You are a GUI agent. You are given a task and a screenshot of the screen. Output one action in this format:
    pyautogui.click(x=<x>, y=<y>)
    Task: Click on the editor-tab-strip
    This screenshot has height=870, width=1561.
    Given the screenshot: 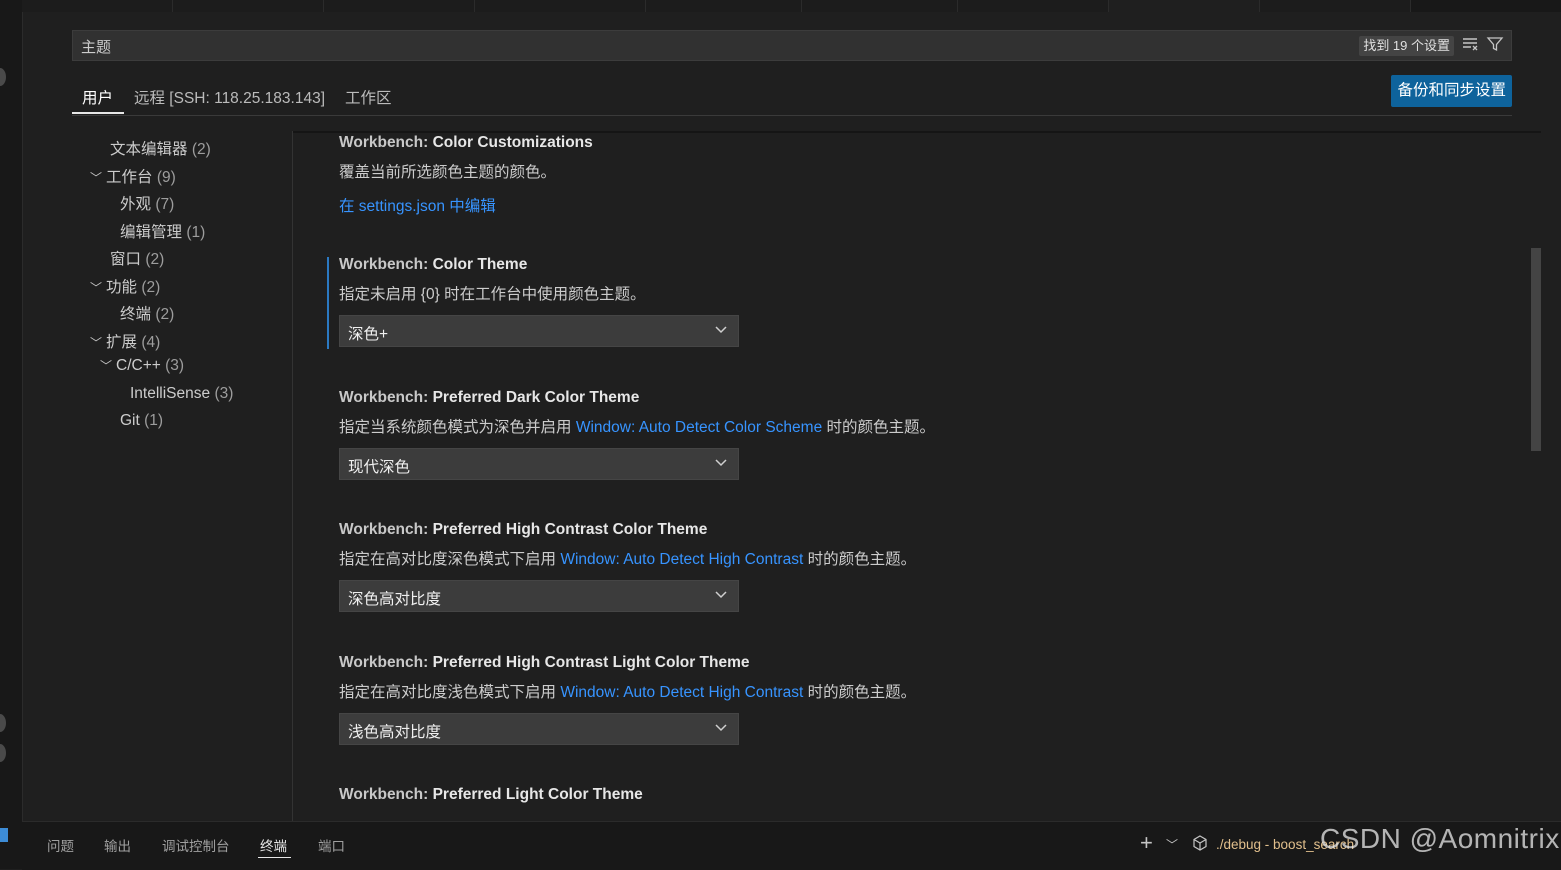 What is the action you would take?
    pyautogui.click(x=791, y=6)
    